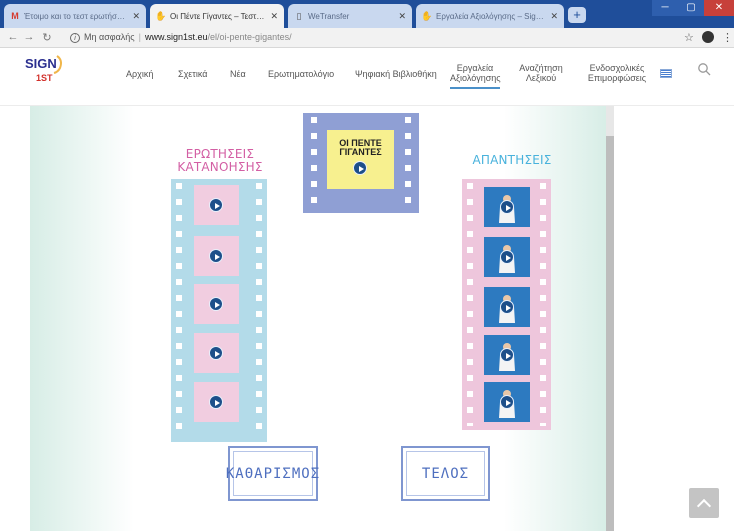 The image size is (734, 531). I want to click on nav-item-dictionary-search: Αναζήτηση Λεξικού, so click(541, 73).